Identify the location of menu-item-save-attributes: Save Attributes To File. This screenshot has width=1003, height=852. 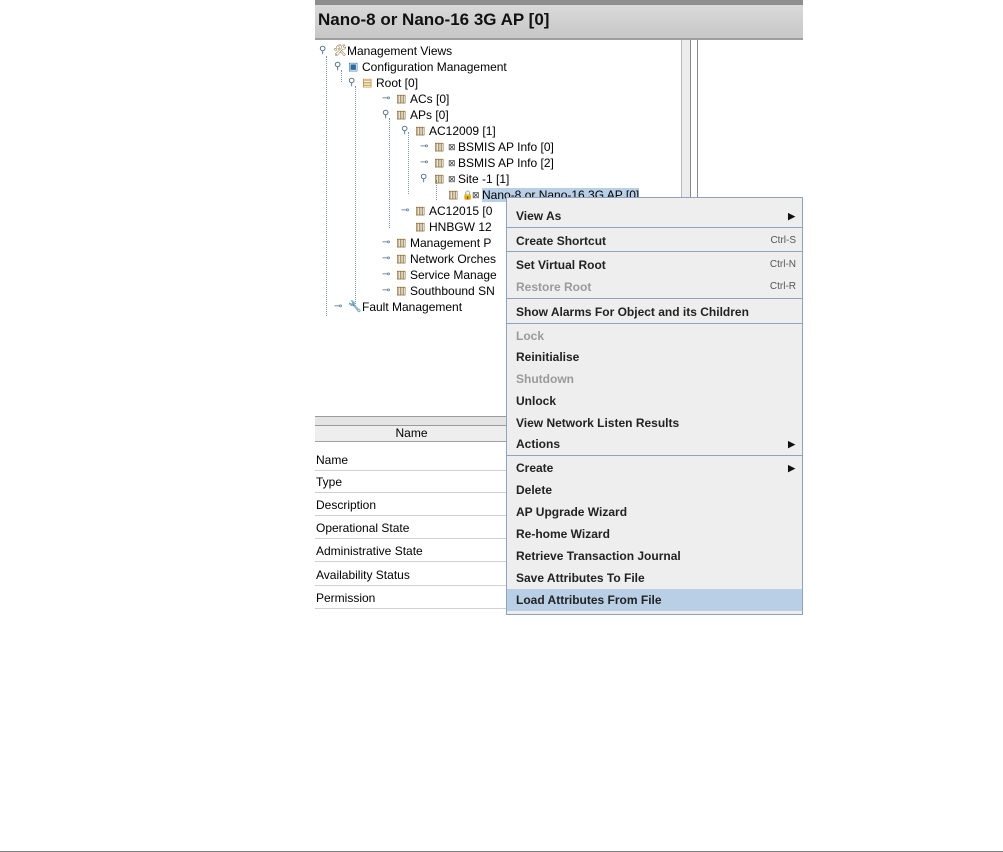
(654, 578).